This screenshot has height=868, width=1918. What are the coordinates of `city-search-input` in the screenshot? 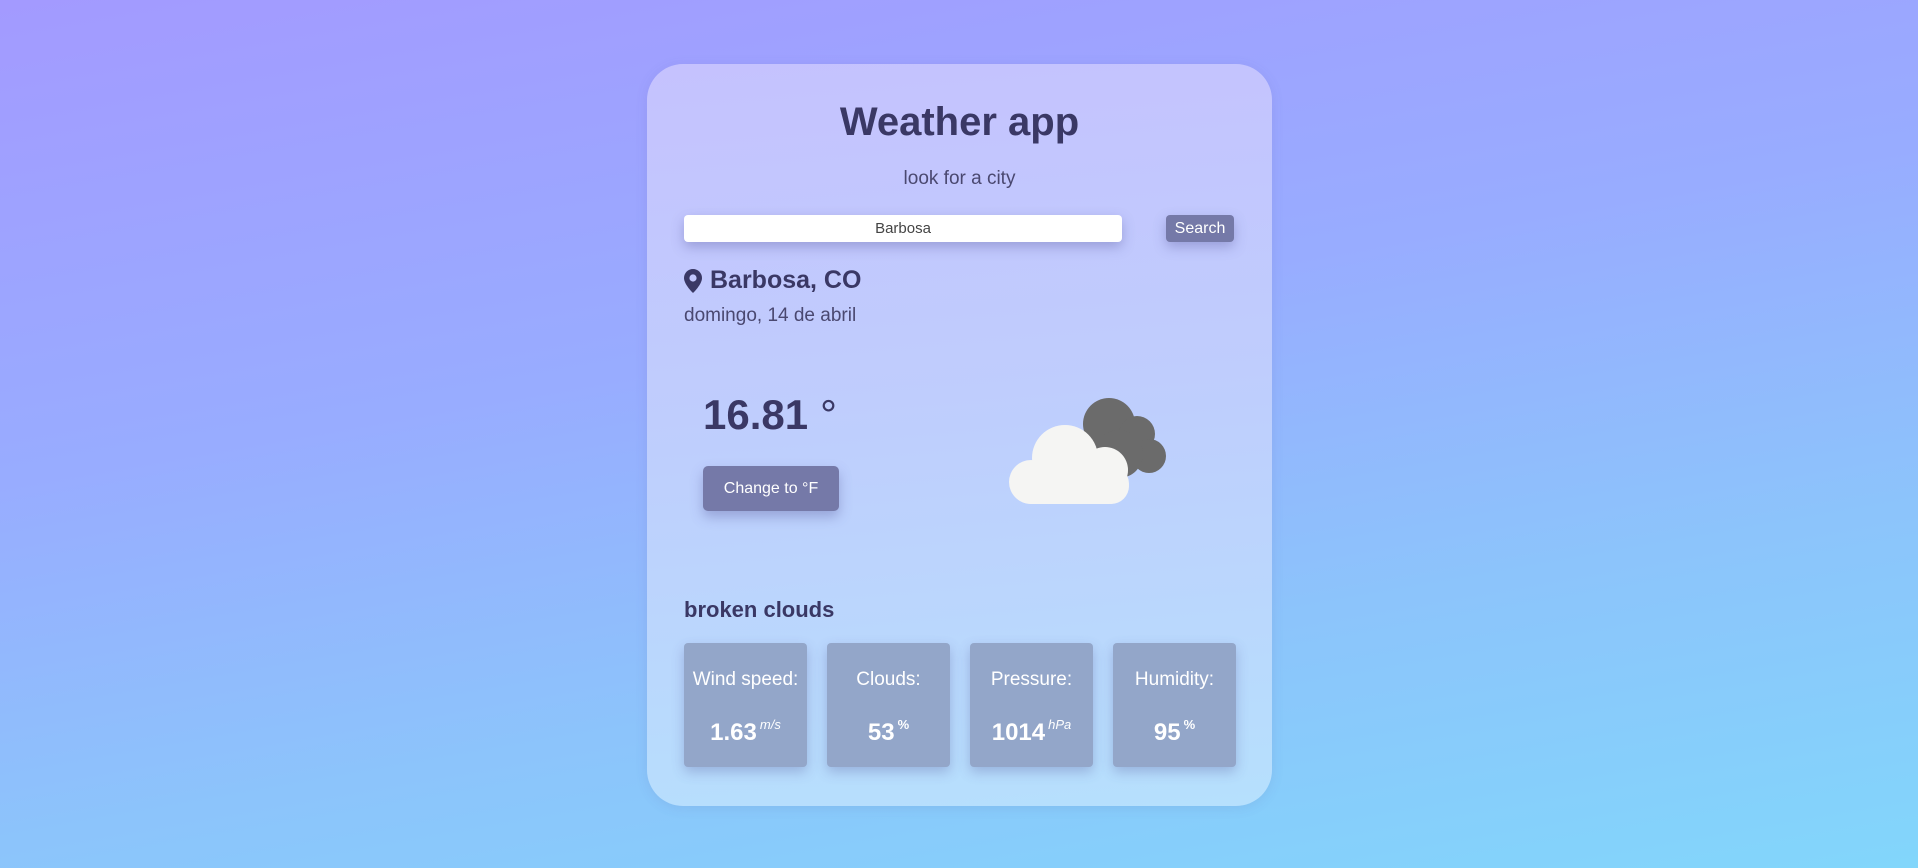 It's located at (903, 228).